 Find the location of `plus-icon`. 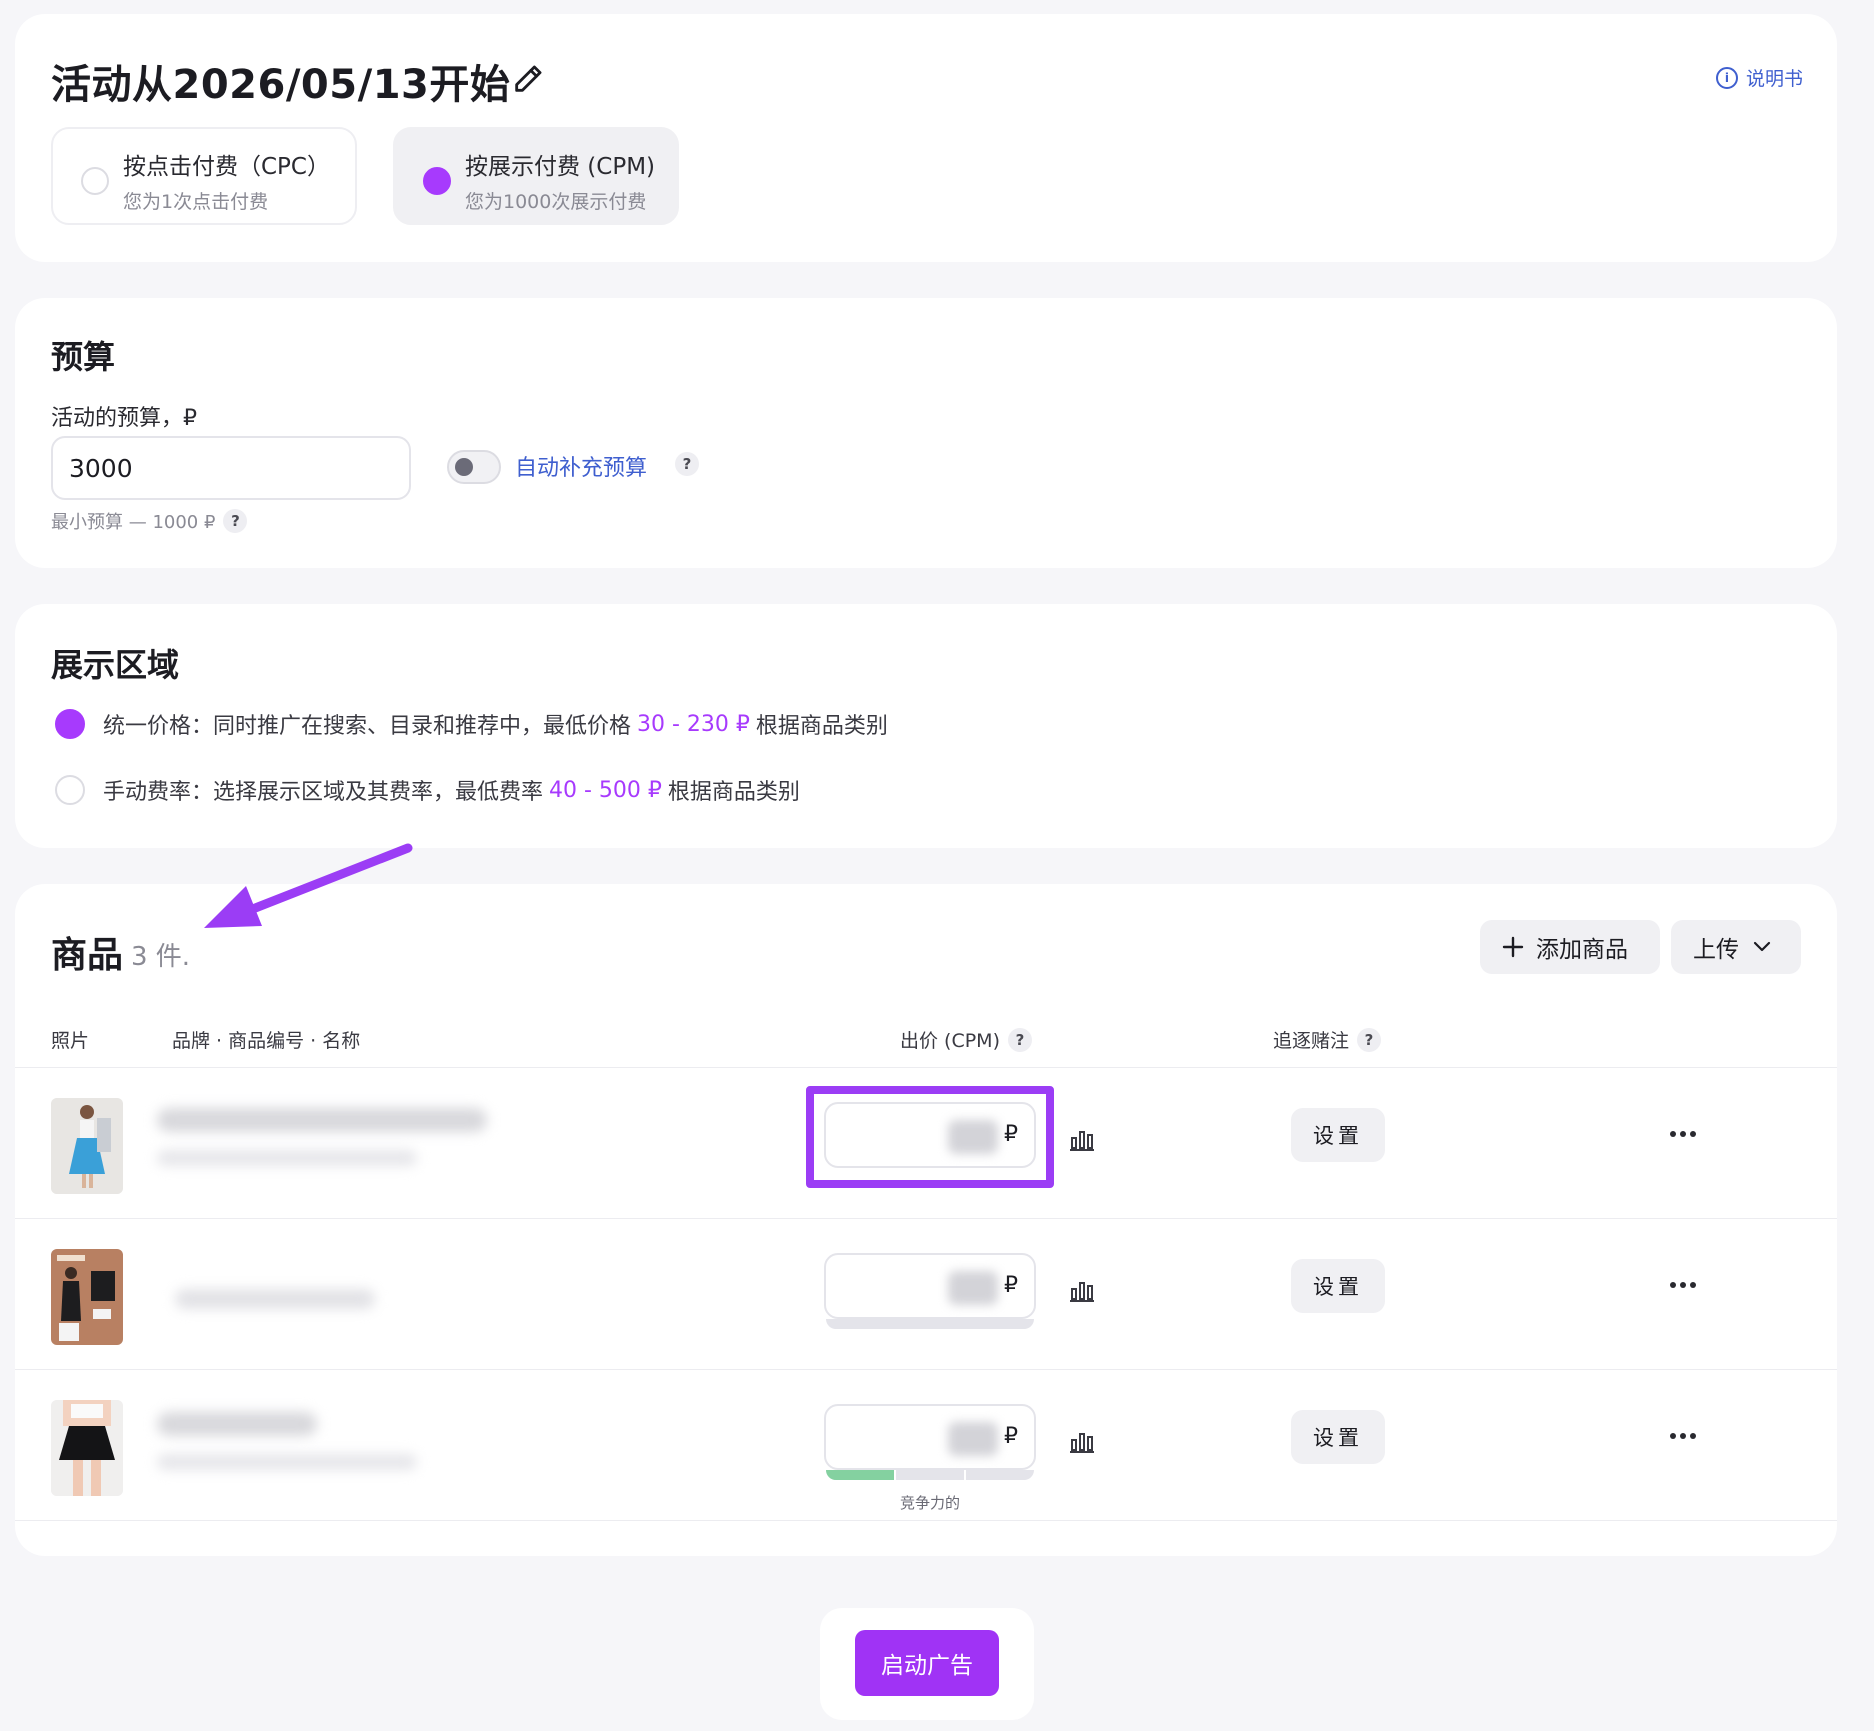

plus-icon is located at coordinates (1513, 947).